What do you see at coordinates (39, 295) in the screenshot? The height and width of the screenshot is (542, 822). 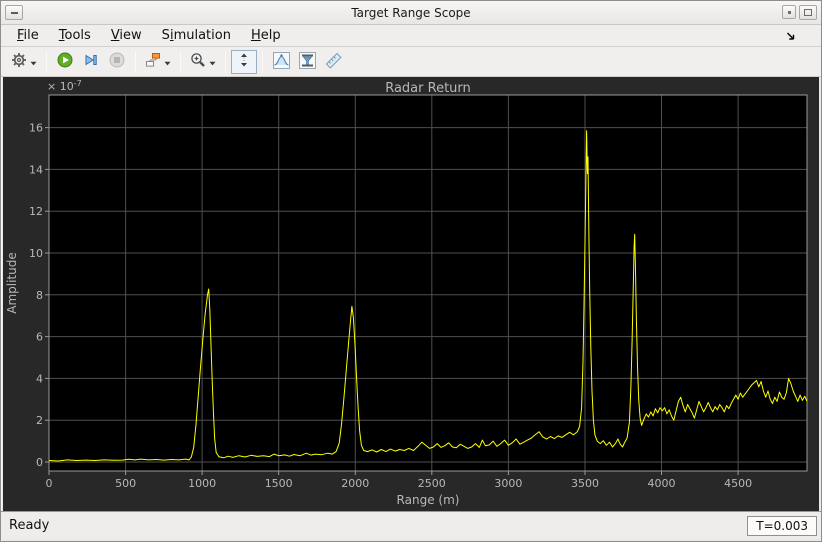 I see `svg-text: 8` at bounding box center [39, 295].